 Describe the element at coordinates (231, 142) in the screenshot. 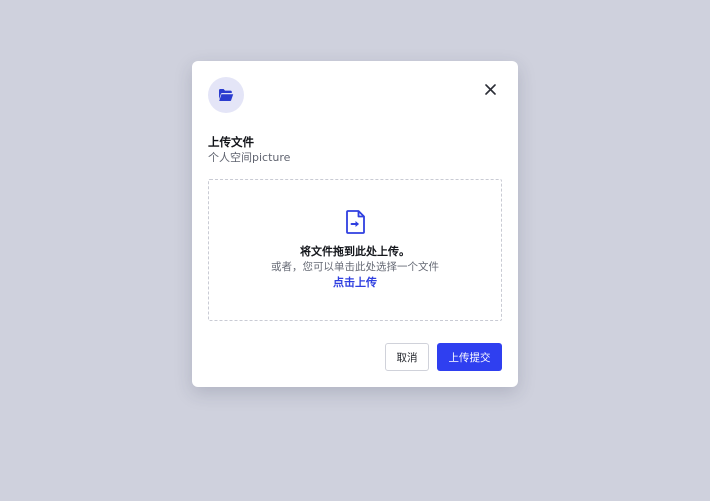

I see `dialog-title: 上传文件` at that location.